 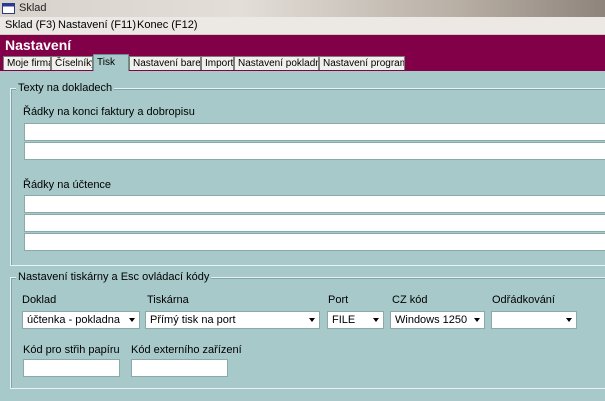 I want to click on tiskarna-label: Tiskárna, so click(x=168, y=300).